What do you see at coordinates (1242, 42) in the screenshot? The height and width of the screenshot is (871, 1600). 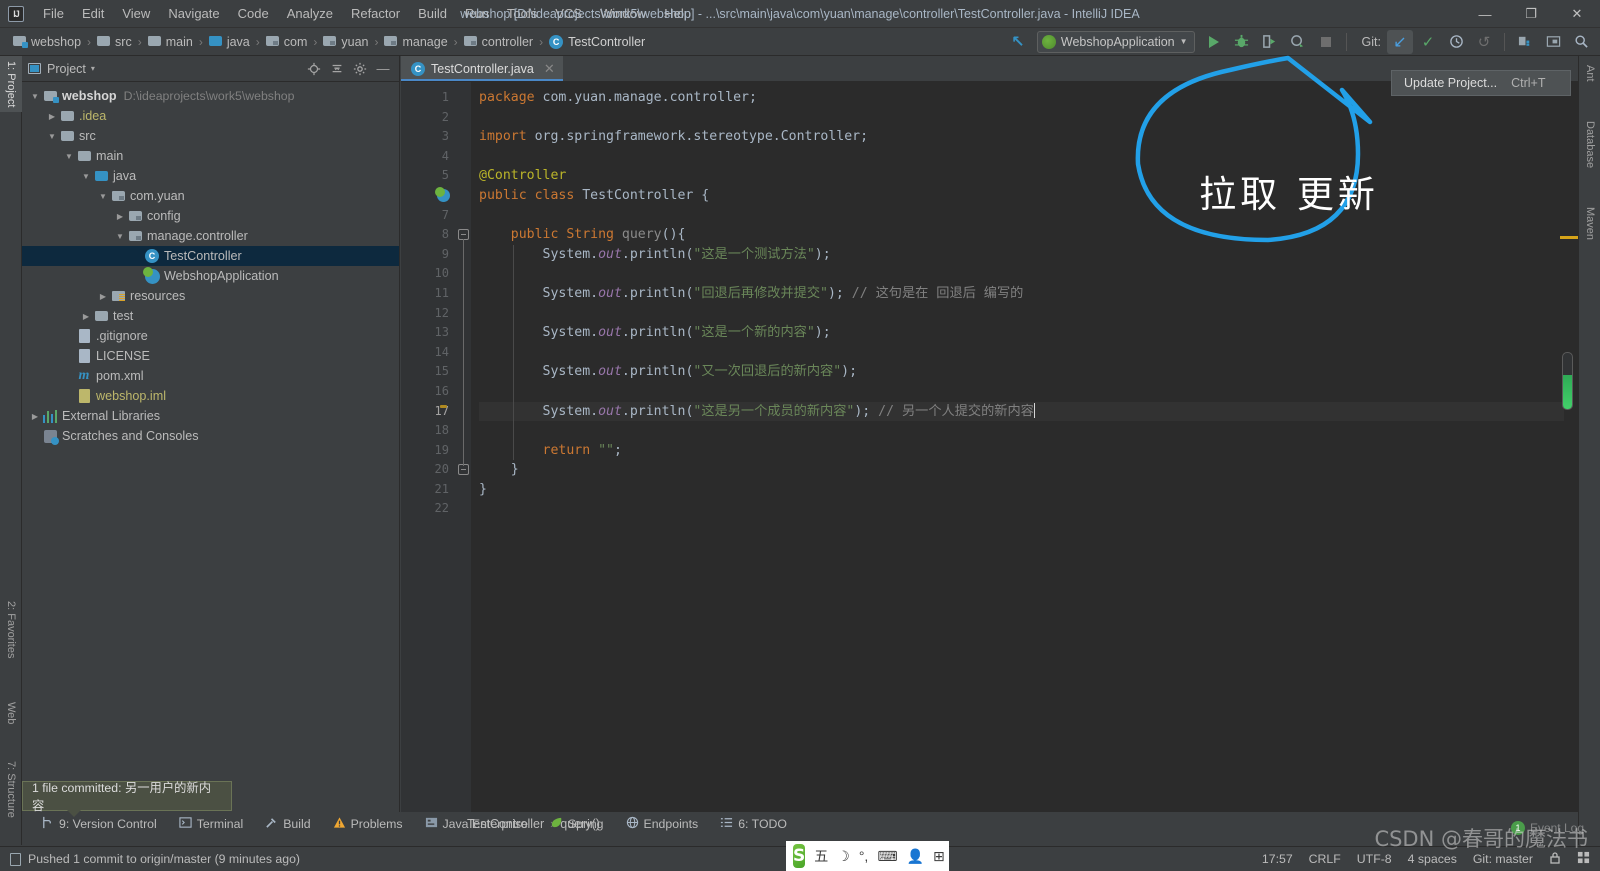 I see `debug-icon` at bounding box center [1242, 42].